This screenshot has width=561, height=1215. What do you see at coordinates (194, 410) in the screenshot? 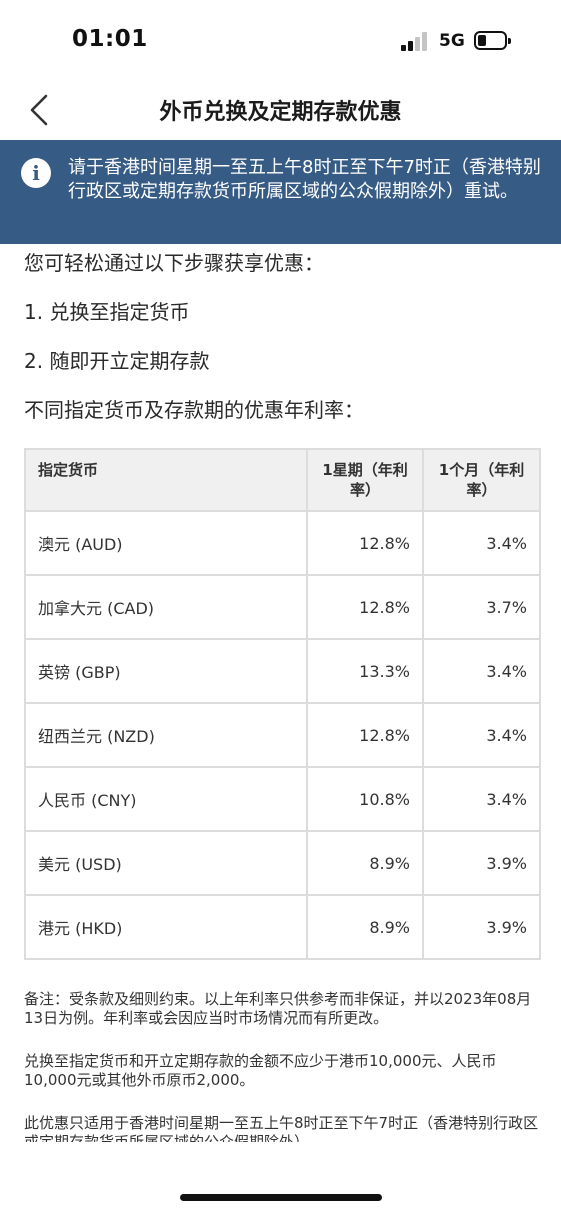
I see `rates-heading: 不同指定货币及存款期的优惠年利率：` at bounding box center [194, 410].